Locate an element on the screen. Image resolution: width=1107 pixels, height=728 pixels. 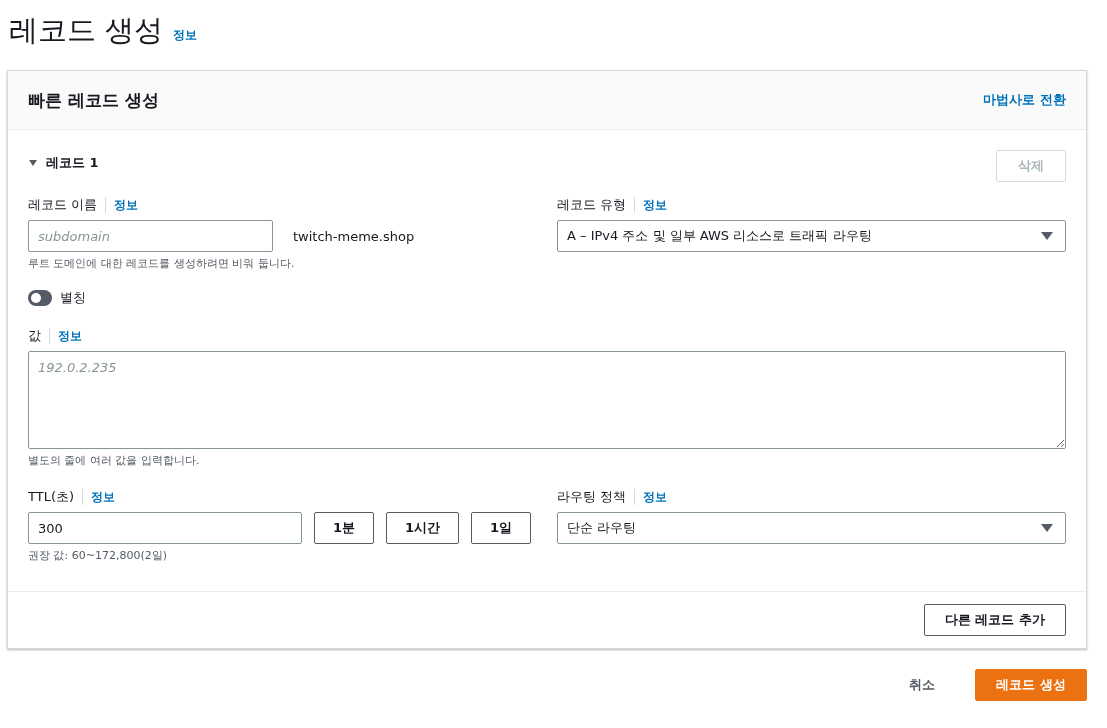
field-hint: 루트 도메인에 대한 레코드를 생성하려면 비워 둡니다. is located at coordinates (162, 263).